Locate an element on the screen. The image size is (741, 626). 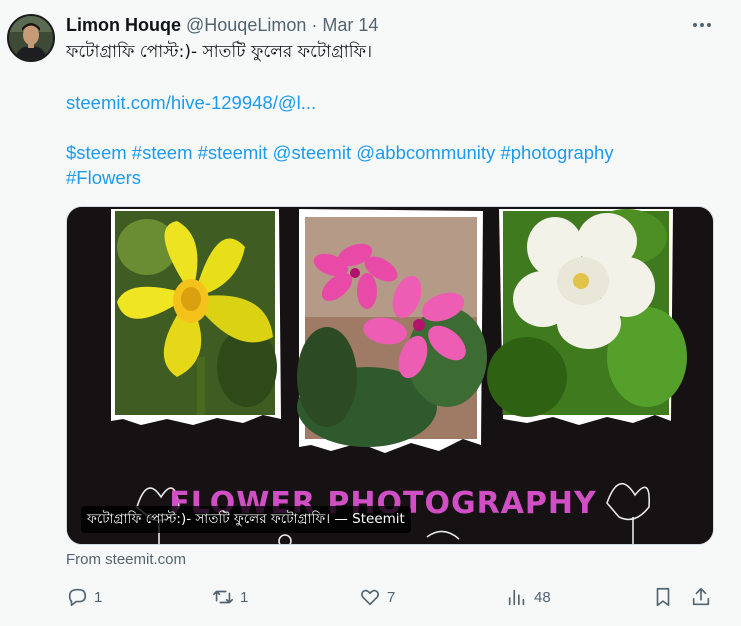
reply-button: 1 is located at coordinates (84, 597).